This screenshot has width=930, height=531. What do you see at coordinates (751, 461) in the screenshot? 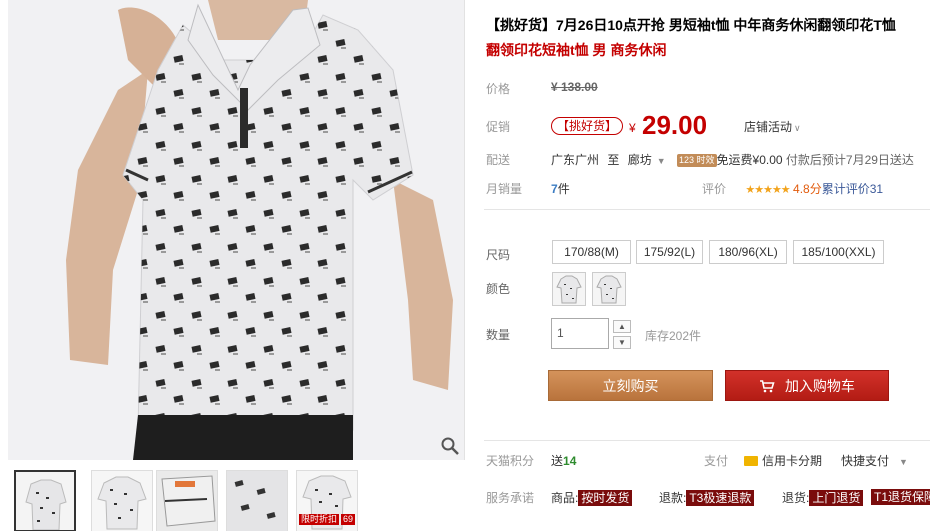
I see `credit-card-icon` at bounding box center [751, 461].